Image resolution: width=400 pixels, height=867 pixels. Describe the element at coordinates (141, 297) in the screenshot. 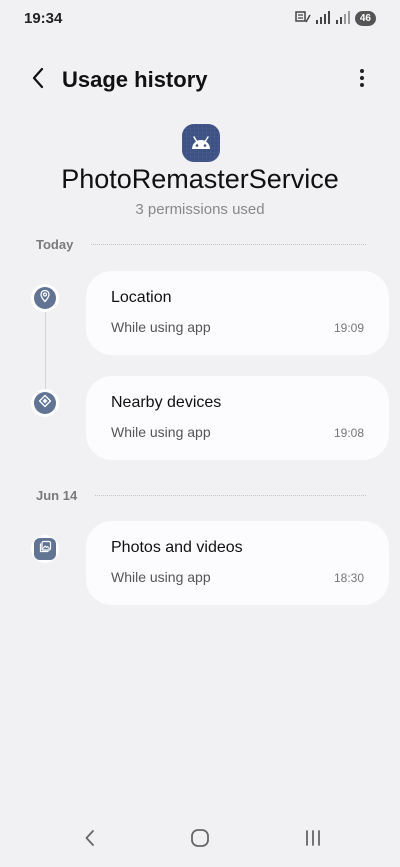

I see `permission-name: Location` at that location.